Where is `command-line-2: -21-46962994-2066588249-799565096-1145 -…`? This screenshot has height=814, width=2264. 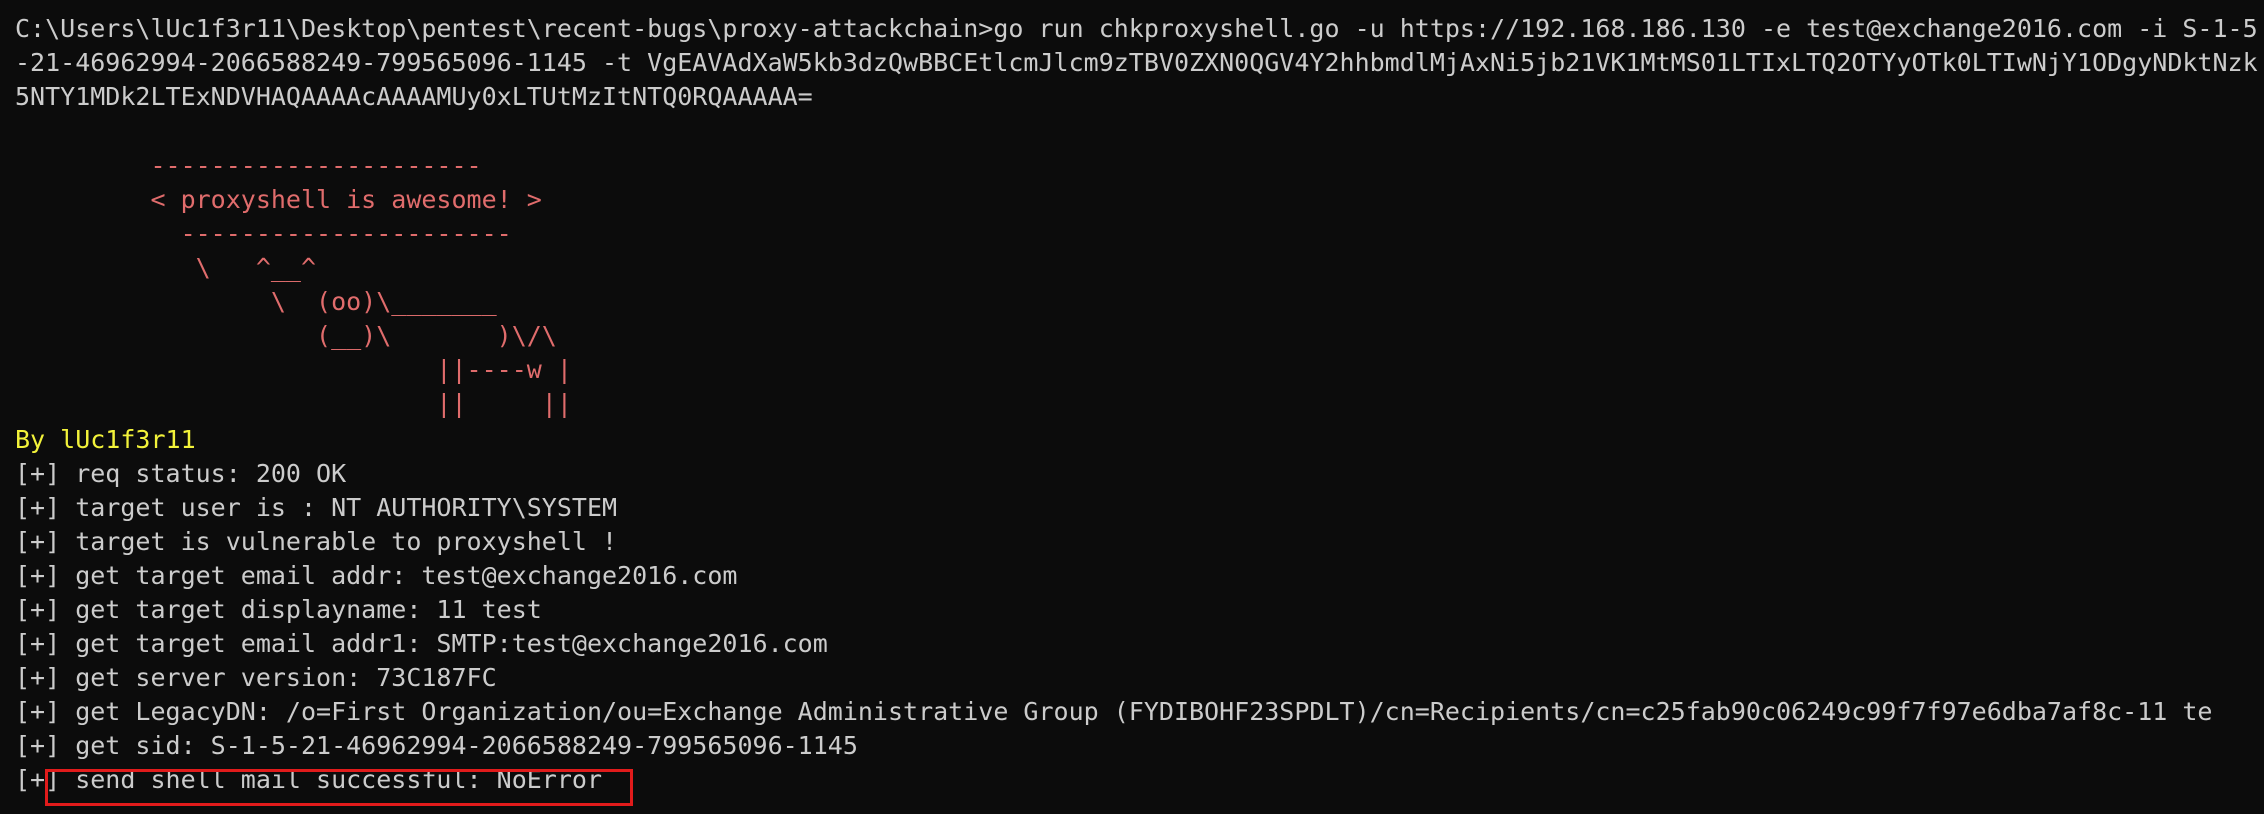 command-line-2: -21-46962994-2066588249-799565096-1145 -… is located at coordinates (1136, 62).